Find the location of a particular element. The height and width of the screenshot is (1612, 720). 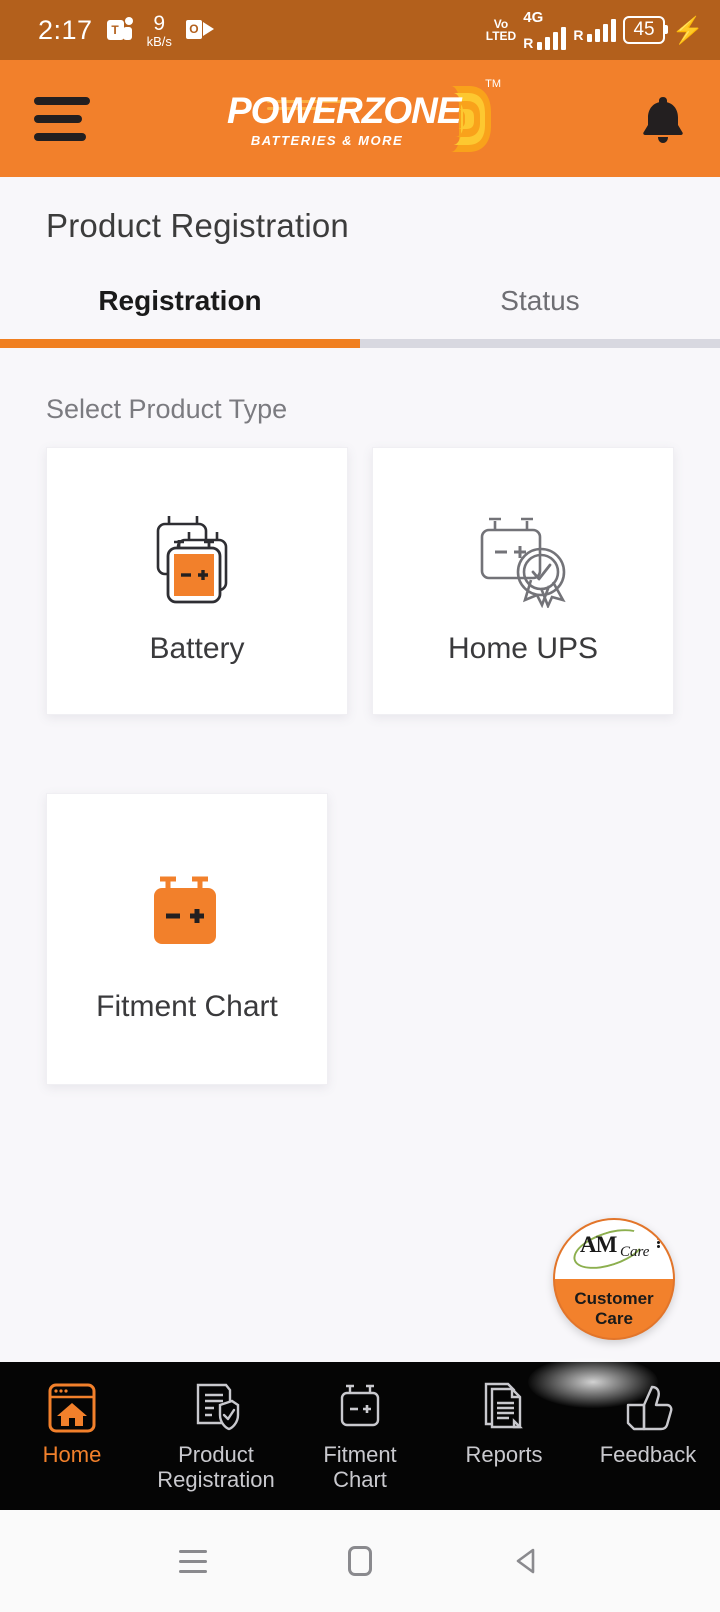

nav-item-feedback: Feedback is located at coordinates (648, 1423).